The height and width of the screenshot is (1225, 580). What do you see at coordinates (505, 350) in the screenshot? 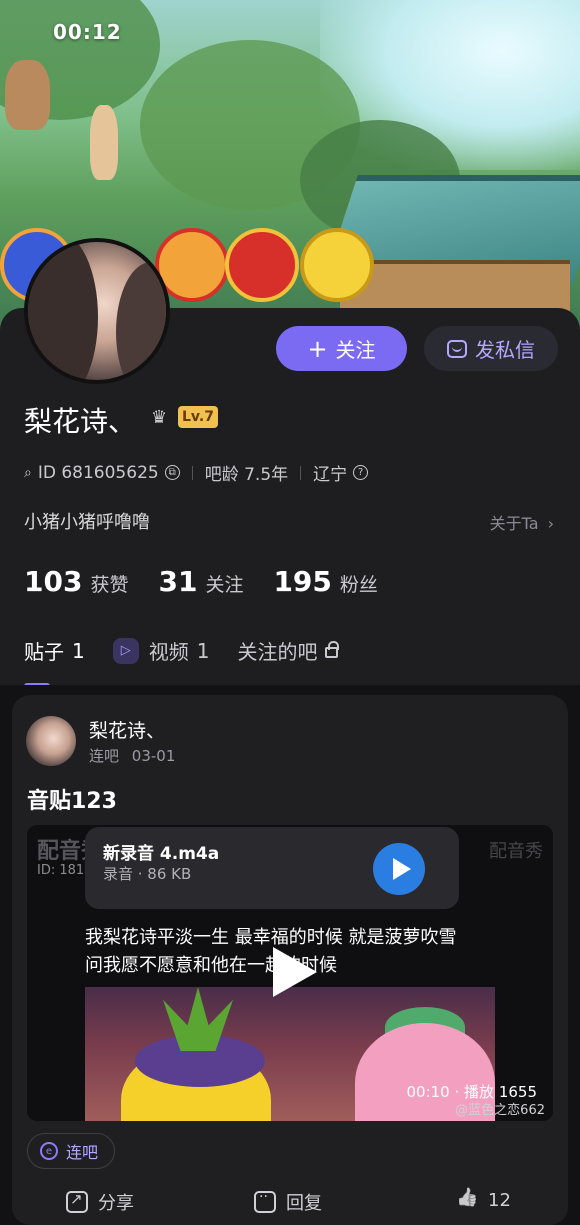
I see `message-label: 发私信` at bounding box center [505, 350].